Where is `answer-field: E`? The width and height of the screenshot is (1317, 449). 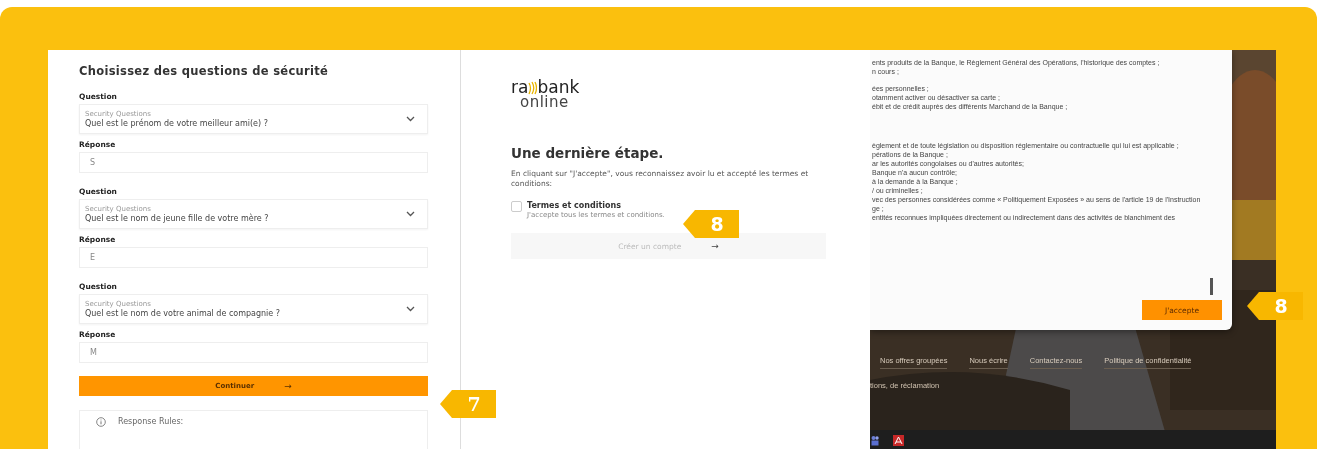 answer-field: E is located at coordinates (253, 257).